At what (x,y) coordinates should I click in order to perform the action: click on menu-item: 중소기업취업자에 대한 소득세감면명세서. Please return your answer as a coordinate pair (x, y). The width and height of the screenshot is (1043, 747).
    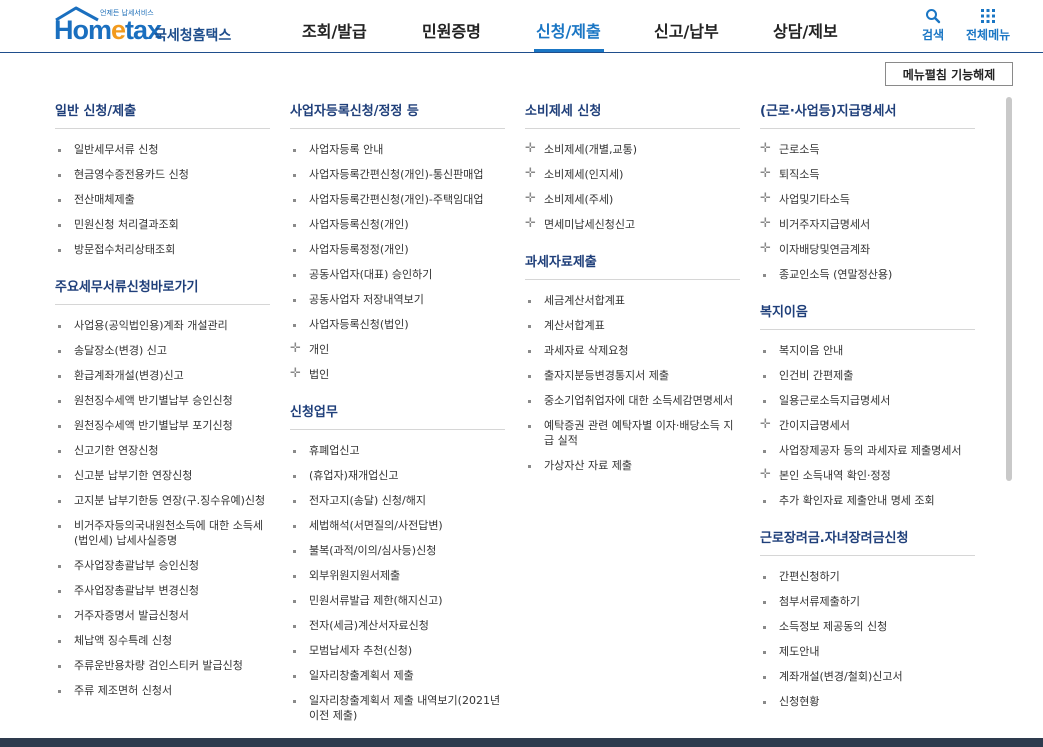
    Looking at the image, I should click on (632, 400).